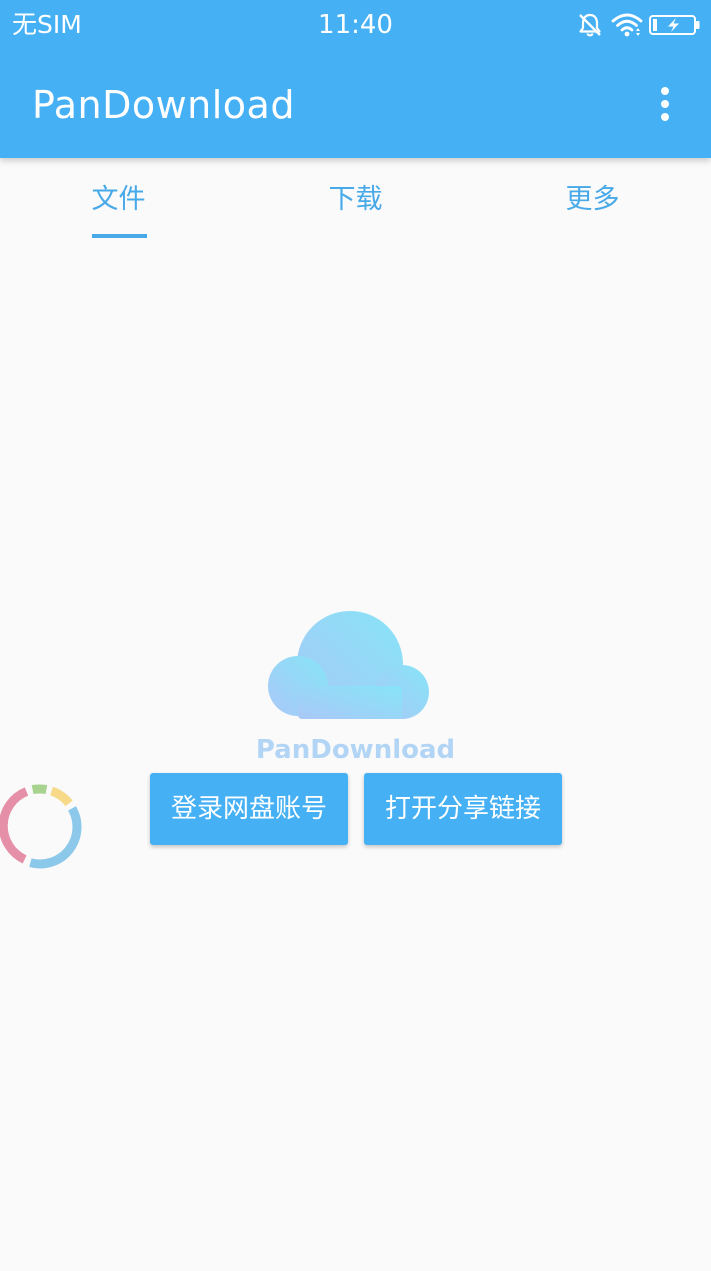  What do you see at coordinates (348, 665) in the screenshot?
I see `cloud-icon` at bounding box center [348, 665].